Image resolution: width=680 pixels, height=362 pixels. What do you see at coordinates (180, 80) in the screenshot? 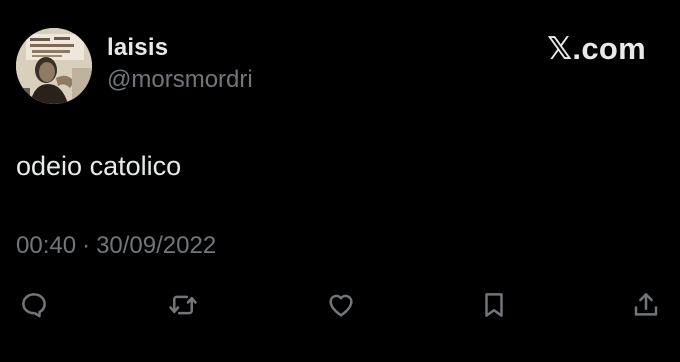
I see `user-handle: @morsmordri` at bounding box center [180, 80].